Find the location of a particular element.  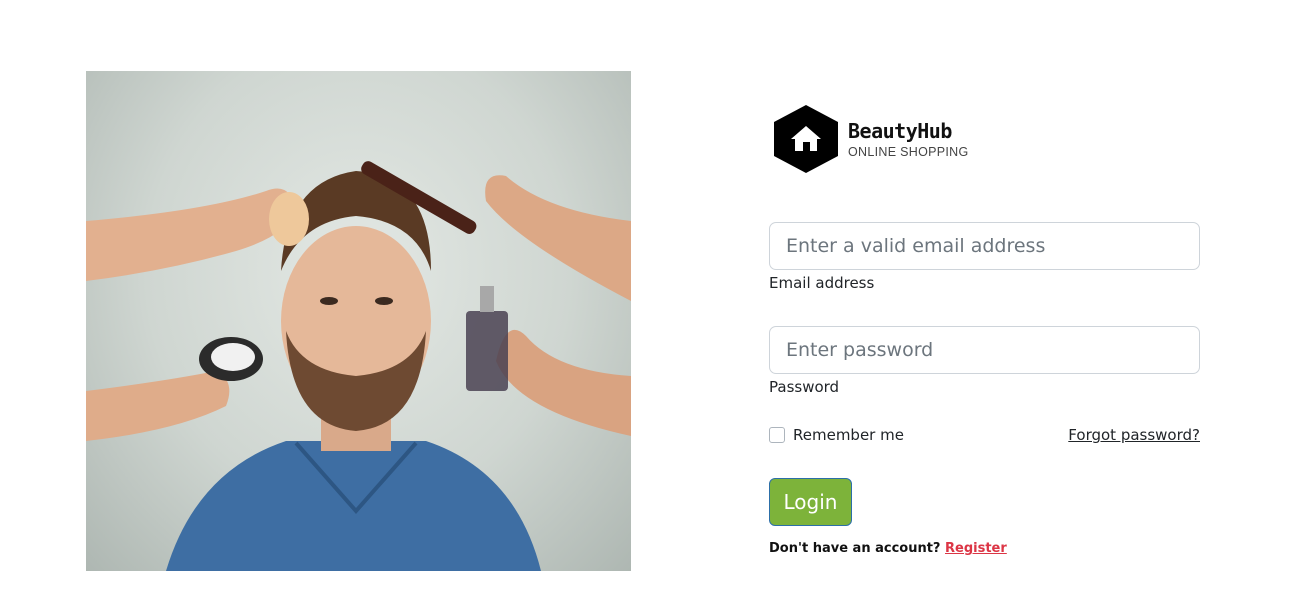

password-label: Password is located at coordinates (804, 387).